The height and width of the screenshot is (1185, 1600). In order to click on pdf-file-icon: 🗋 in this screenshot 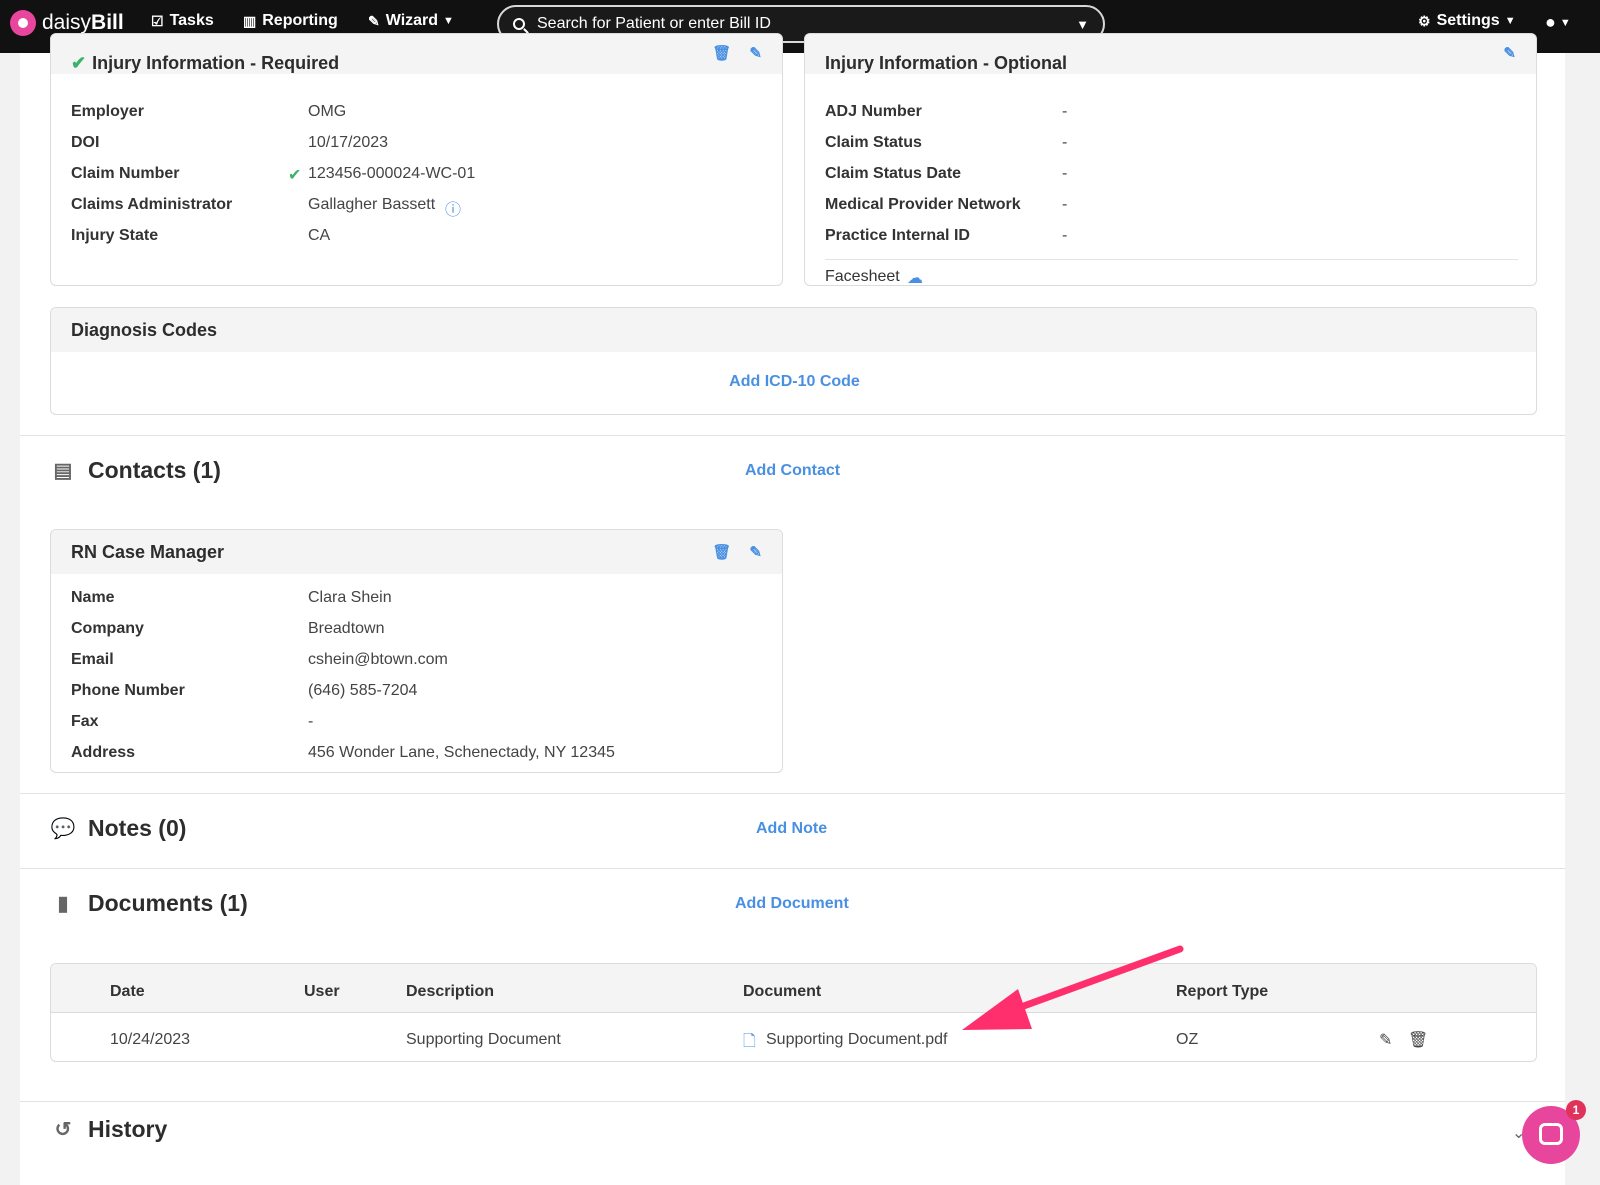, I will do `click(749, 1041)`.